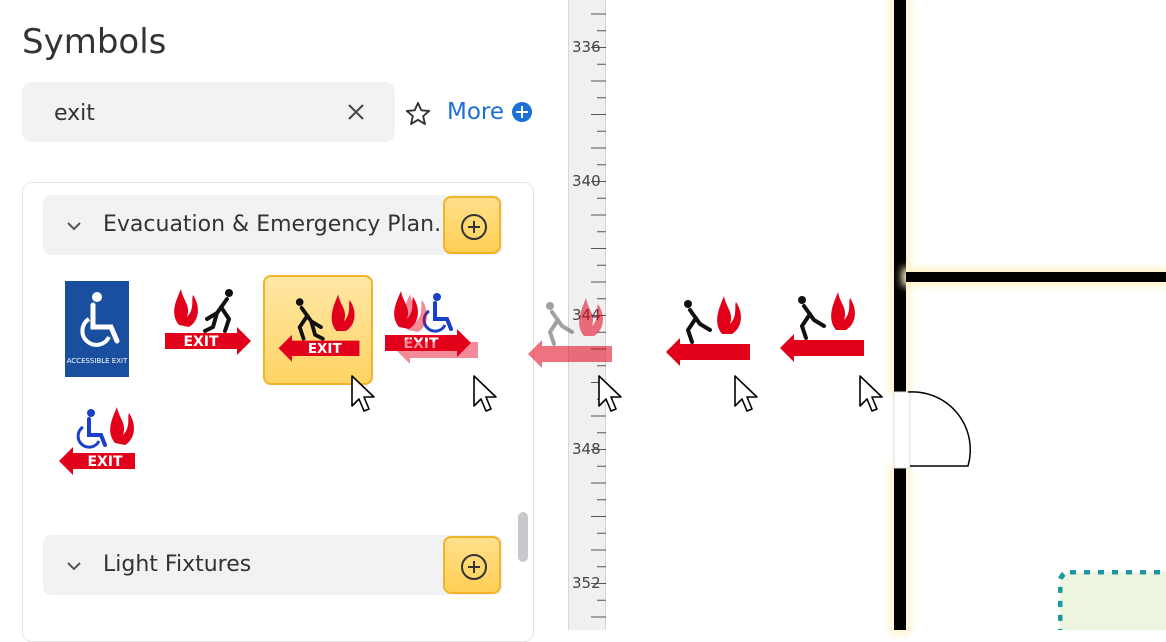 The image size is (1166, 642). What do you see at coordinates (586, 181) in the screenshot?
I see `ruler-label: 340` at bounding box center [586, 181].